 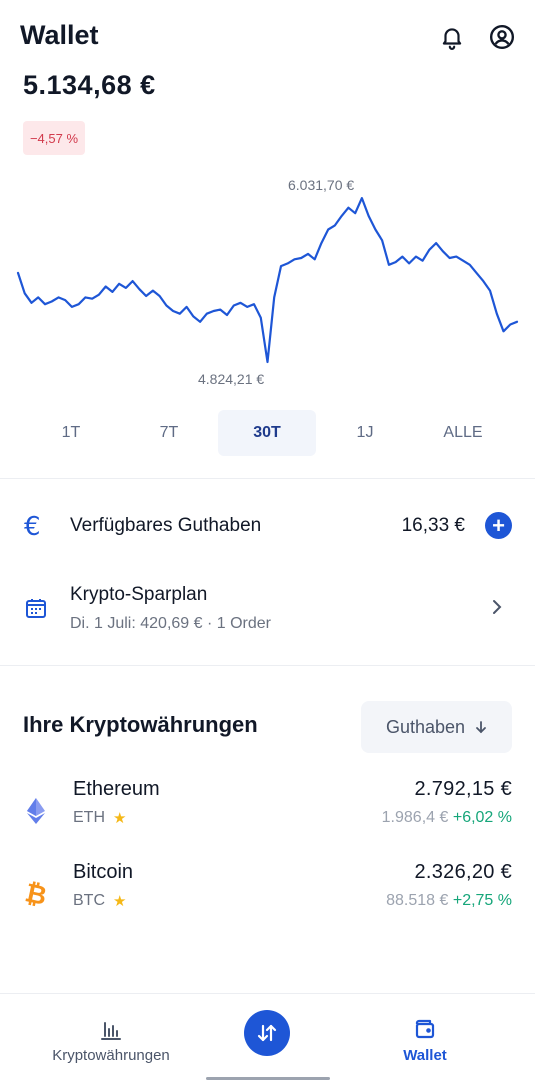 What do you see at coordinates (111, 1055) in the screenshot?
I see `tab-label: Kryptowährungen` at bounding box center [111, 1055].